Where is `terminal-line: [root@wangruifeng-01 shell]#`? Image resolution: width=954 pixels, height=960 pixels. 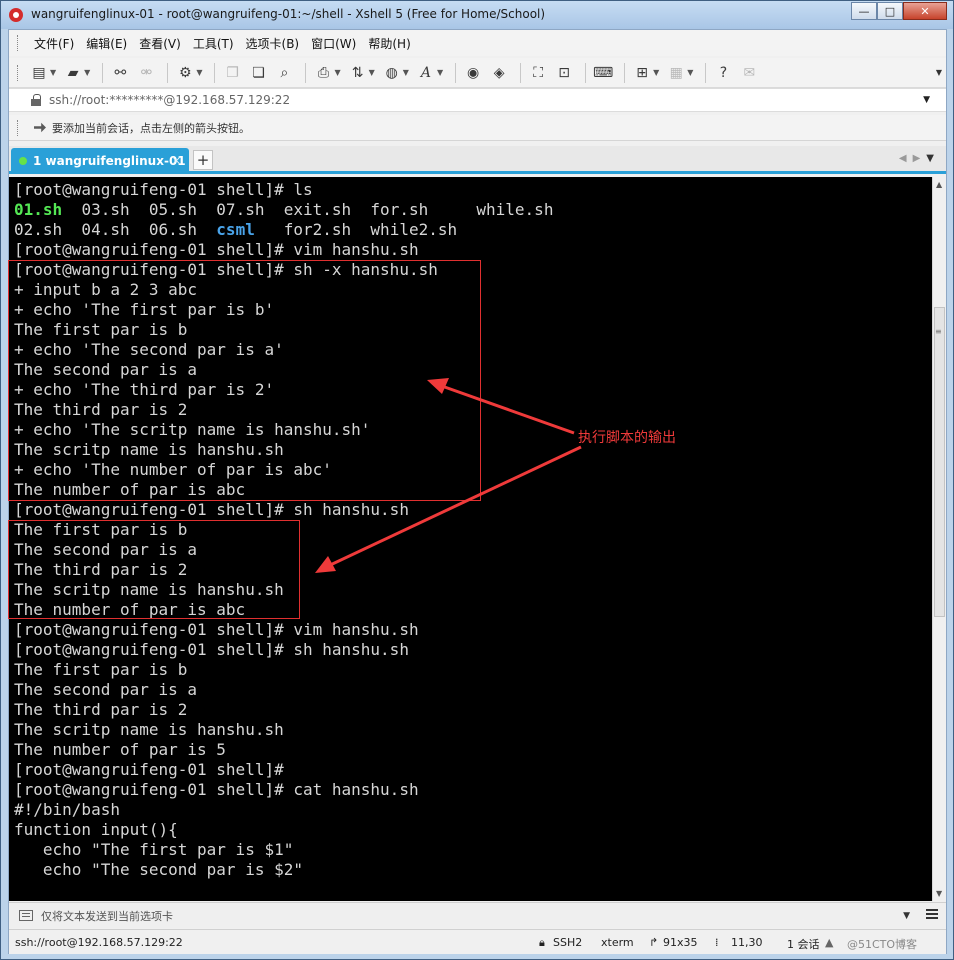 terminal-line: [root@wangruifeng-01 shell]# is located at coordinates (154, 769).